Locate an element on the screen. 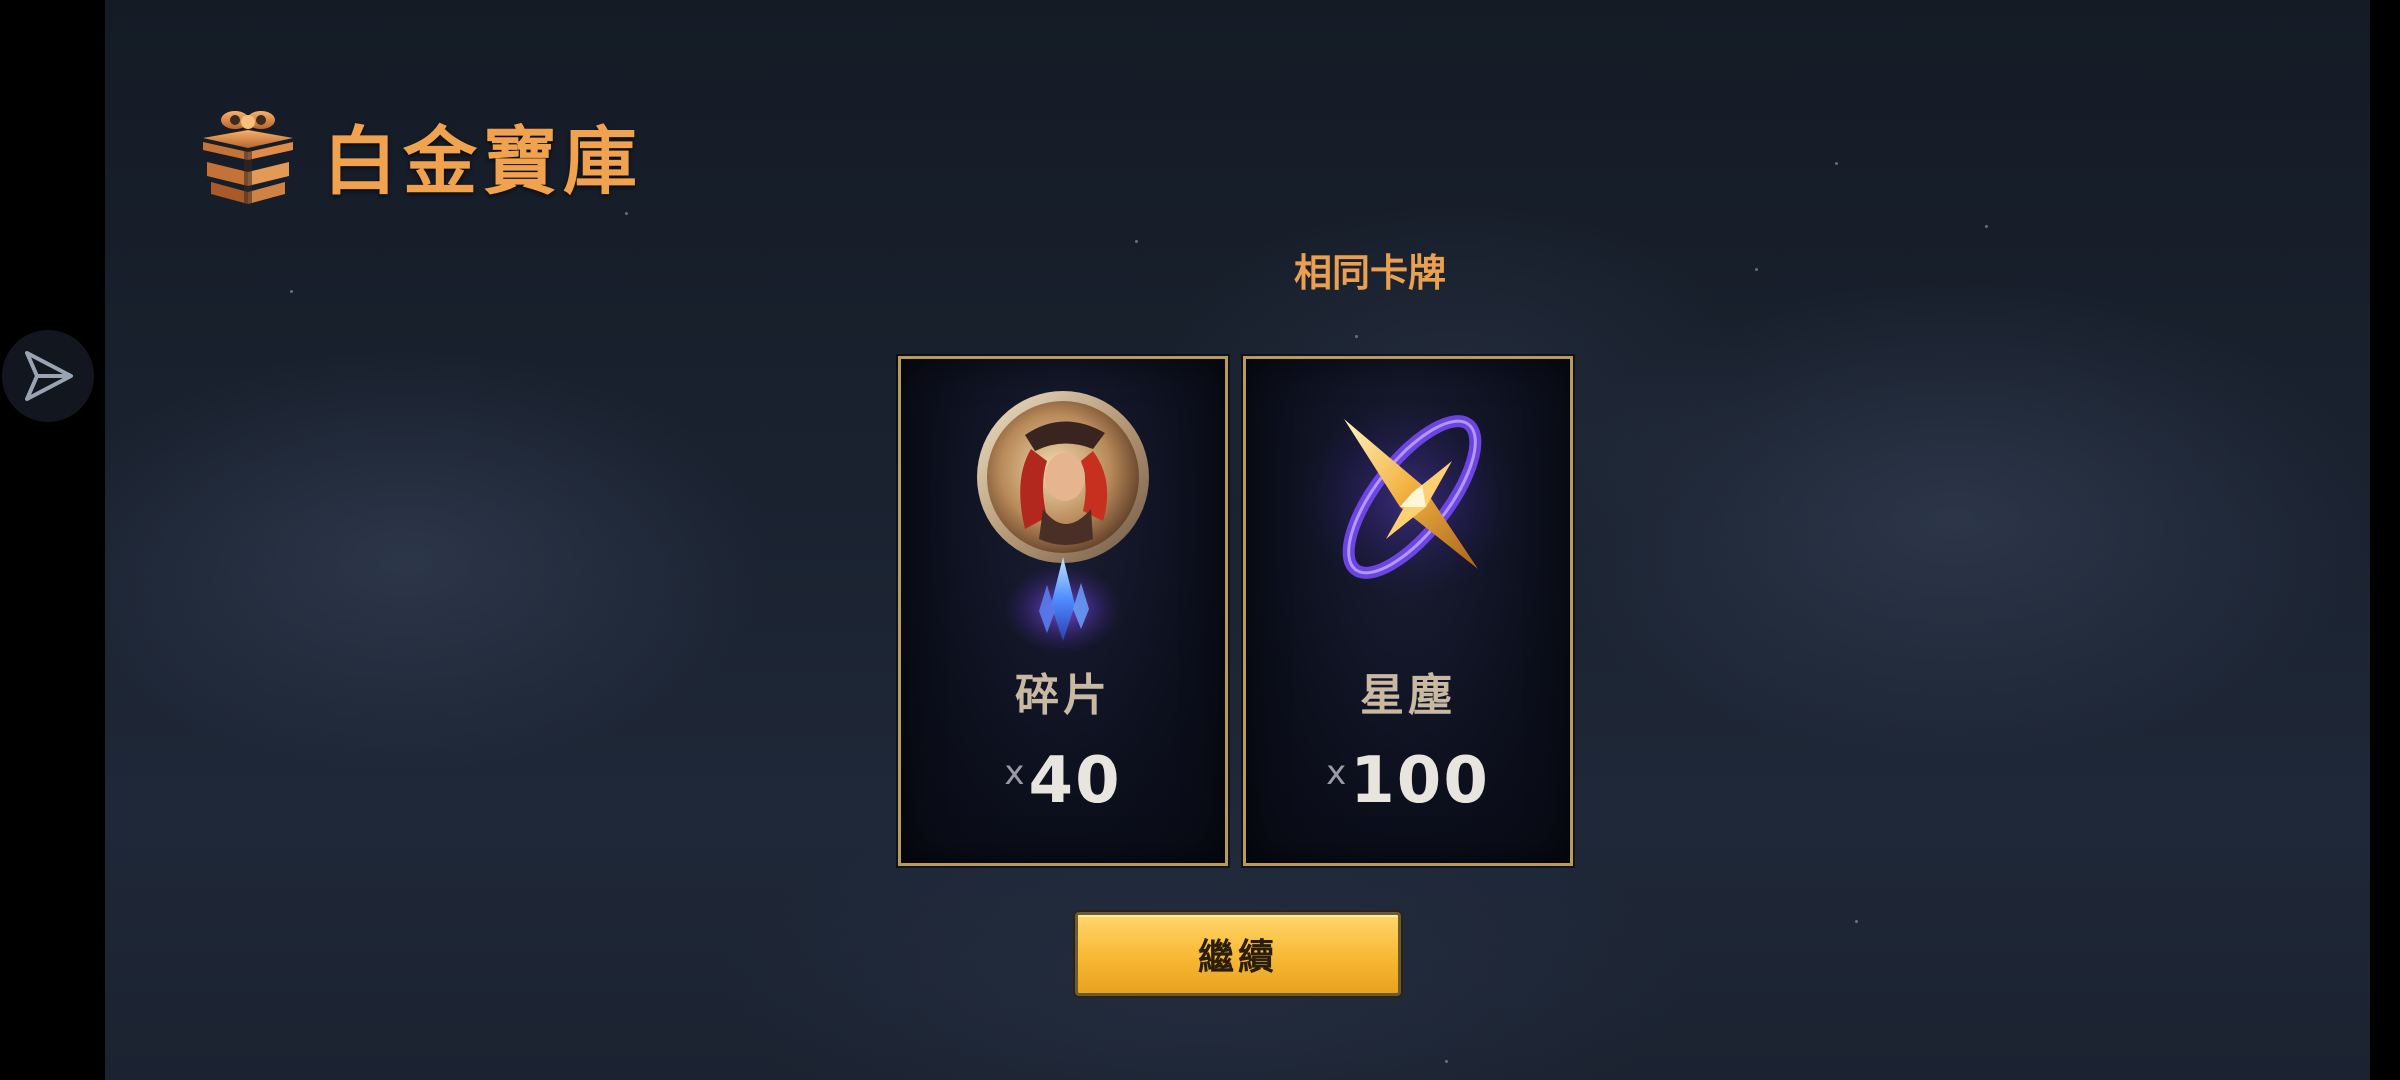 The height and width of the screenshot is (1080, 2400). reward-quantity: x40 is located at coordinates (1063, 781).